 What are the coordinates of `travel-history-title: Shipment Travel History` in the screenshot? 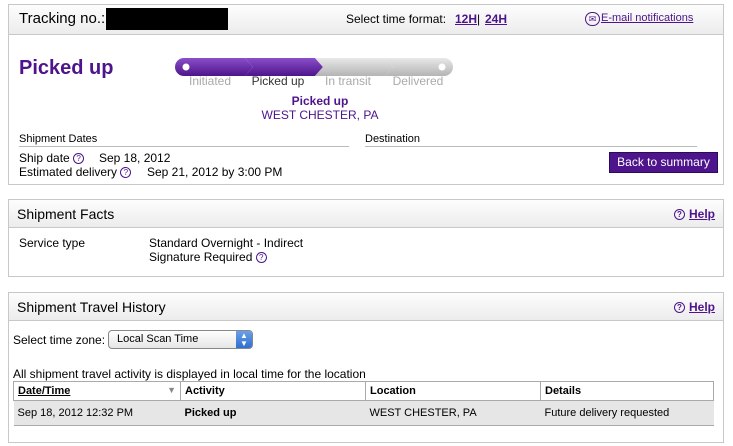 It's located at (91, 307).